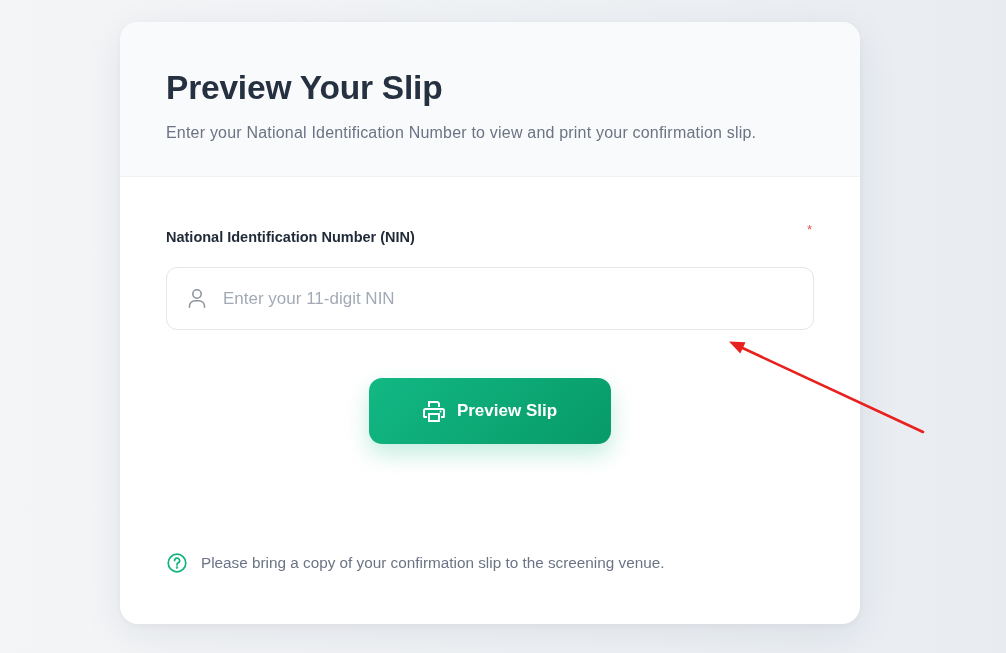  Describe the element at coordinates (177, 563) in the screenshot. I see `help-icon` at that location.